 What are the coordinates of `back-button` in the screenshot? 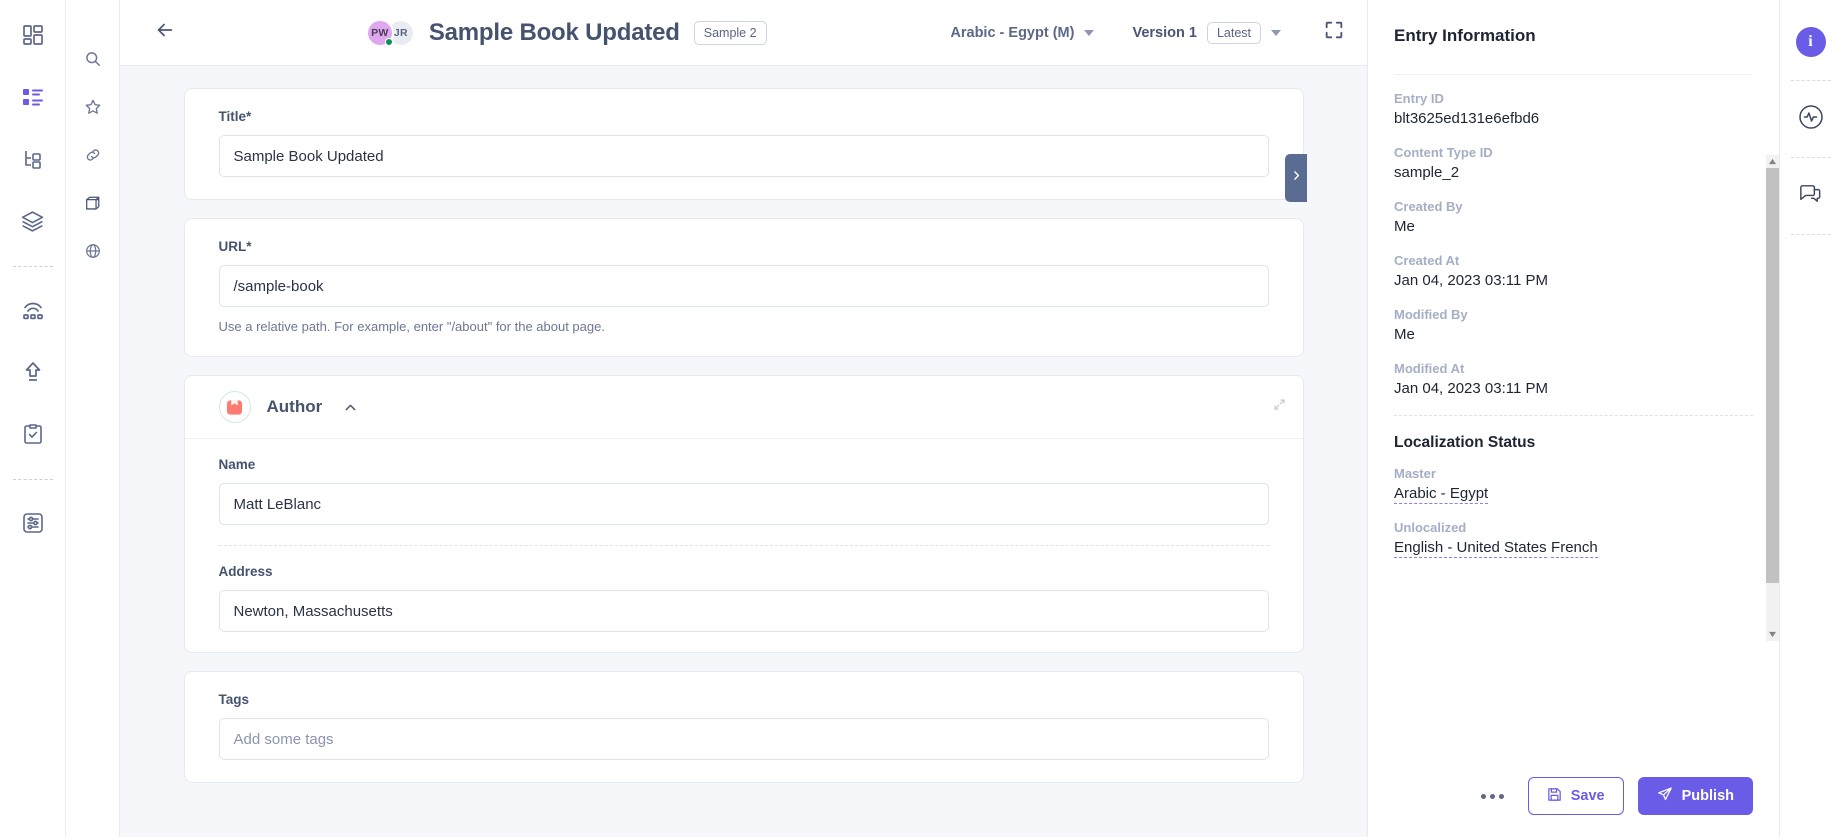 It's located at (165, 33).